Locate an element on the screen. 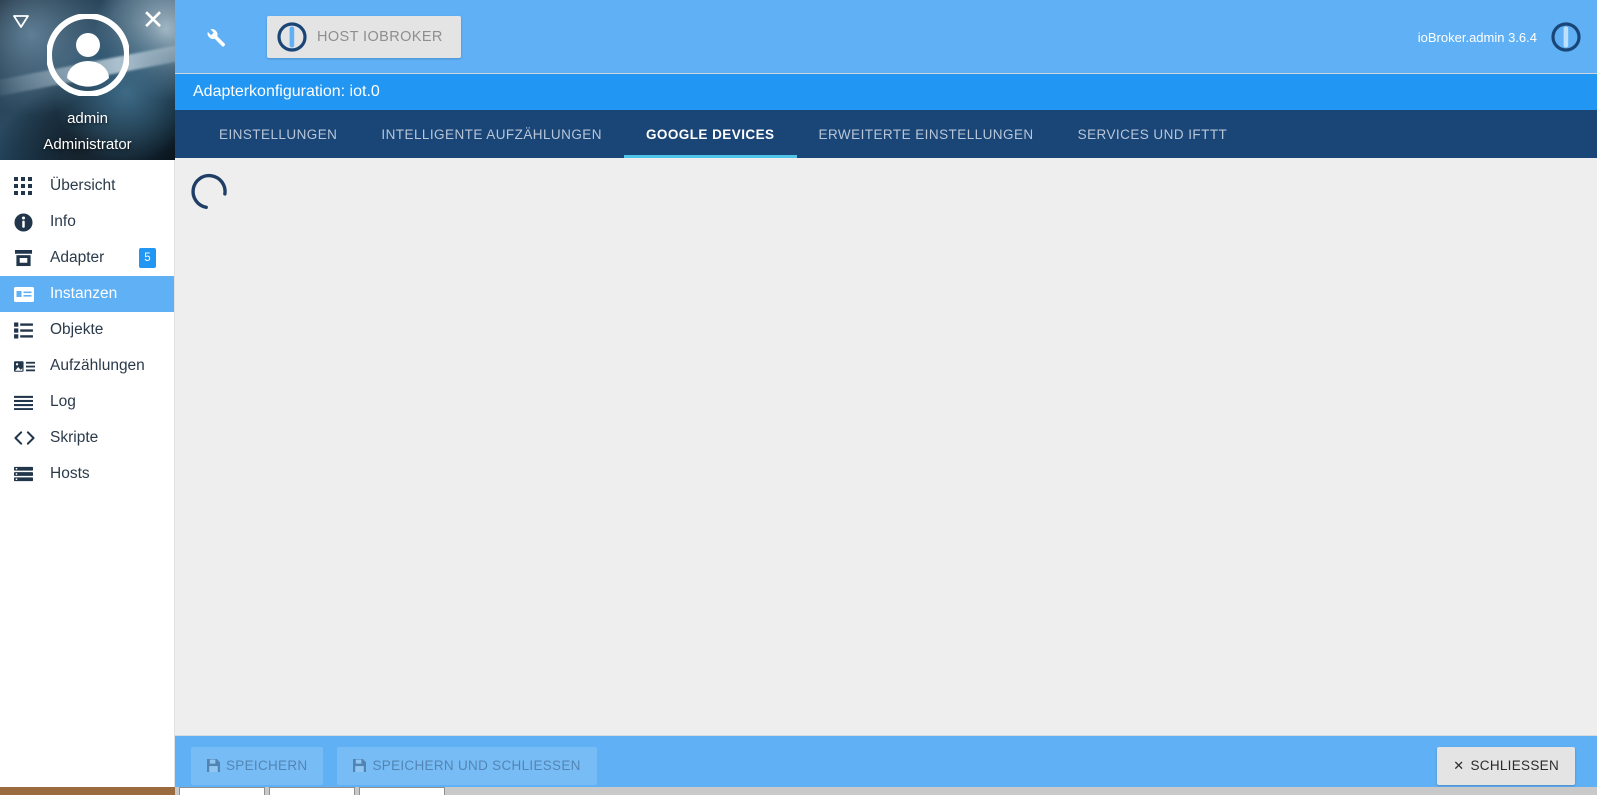  sidebar-item-objekte: Objekte is located at coordinates (87, 330).